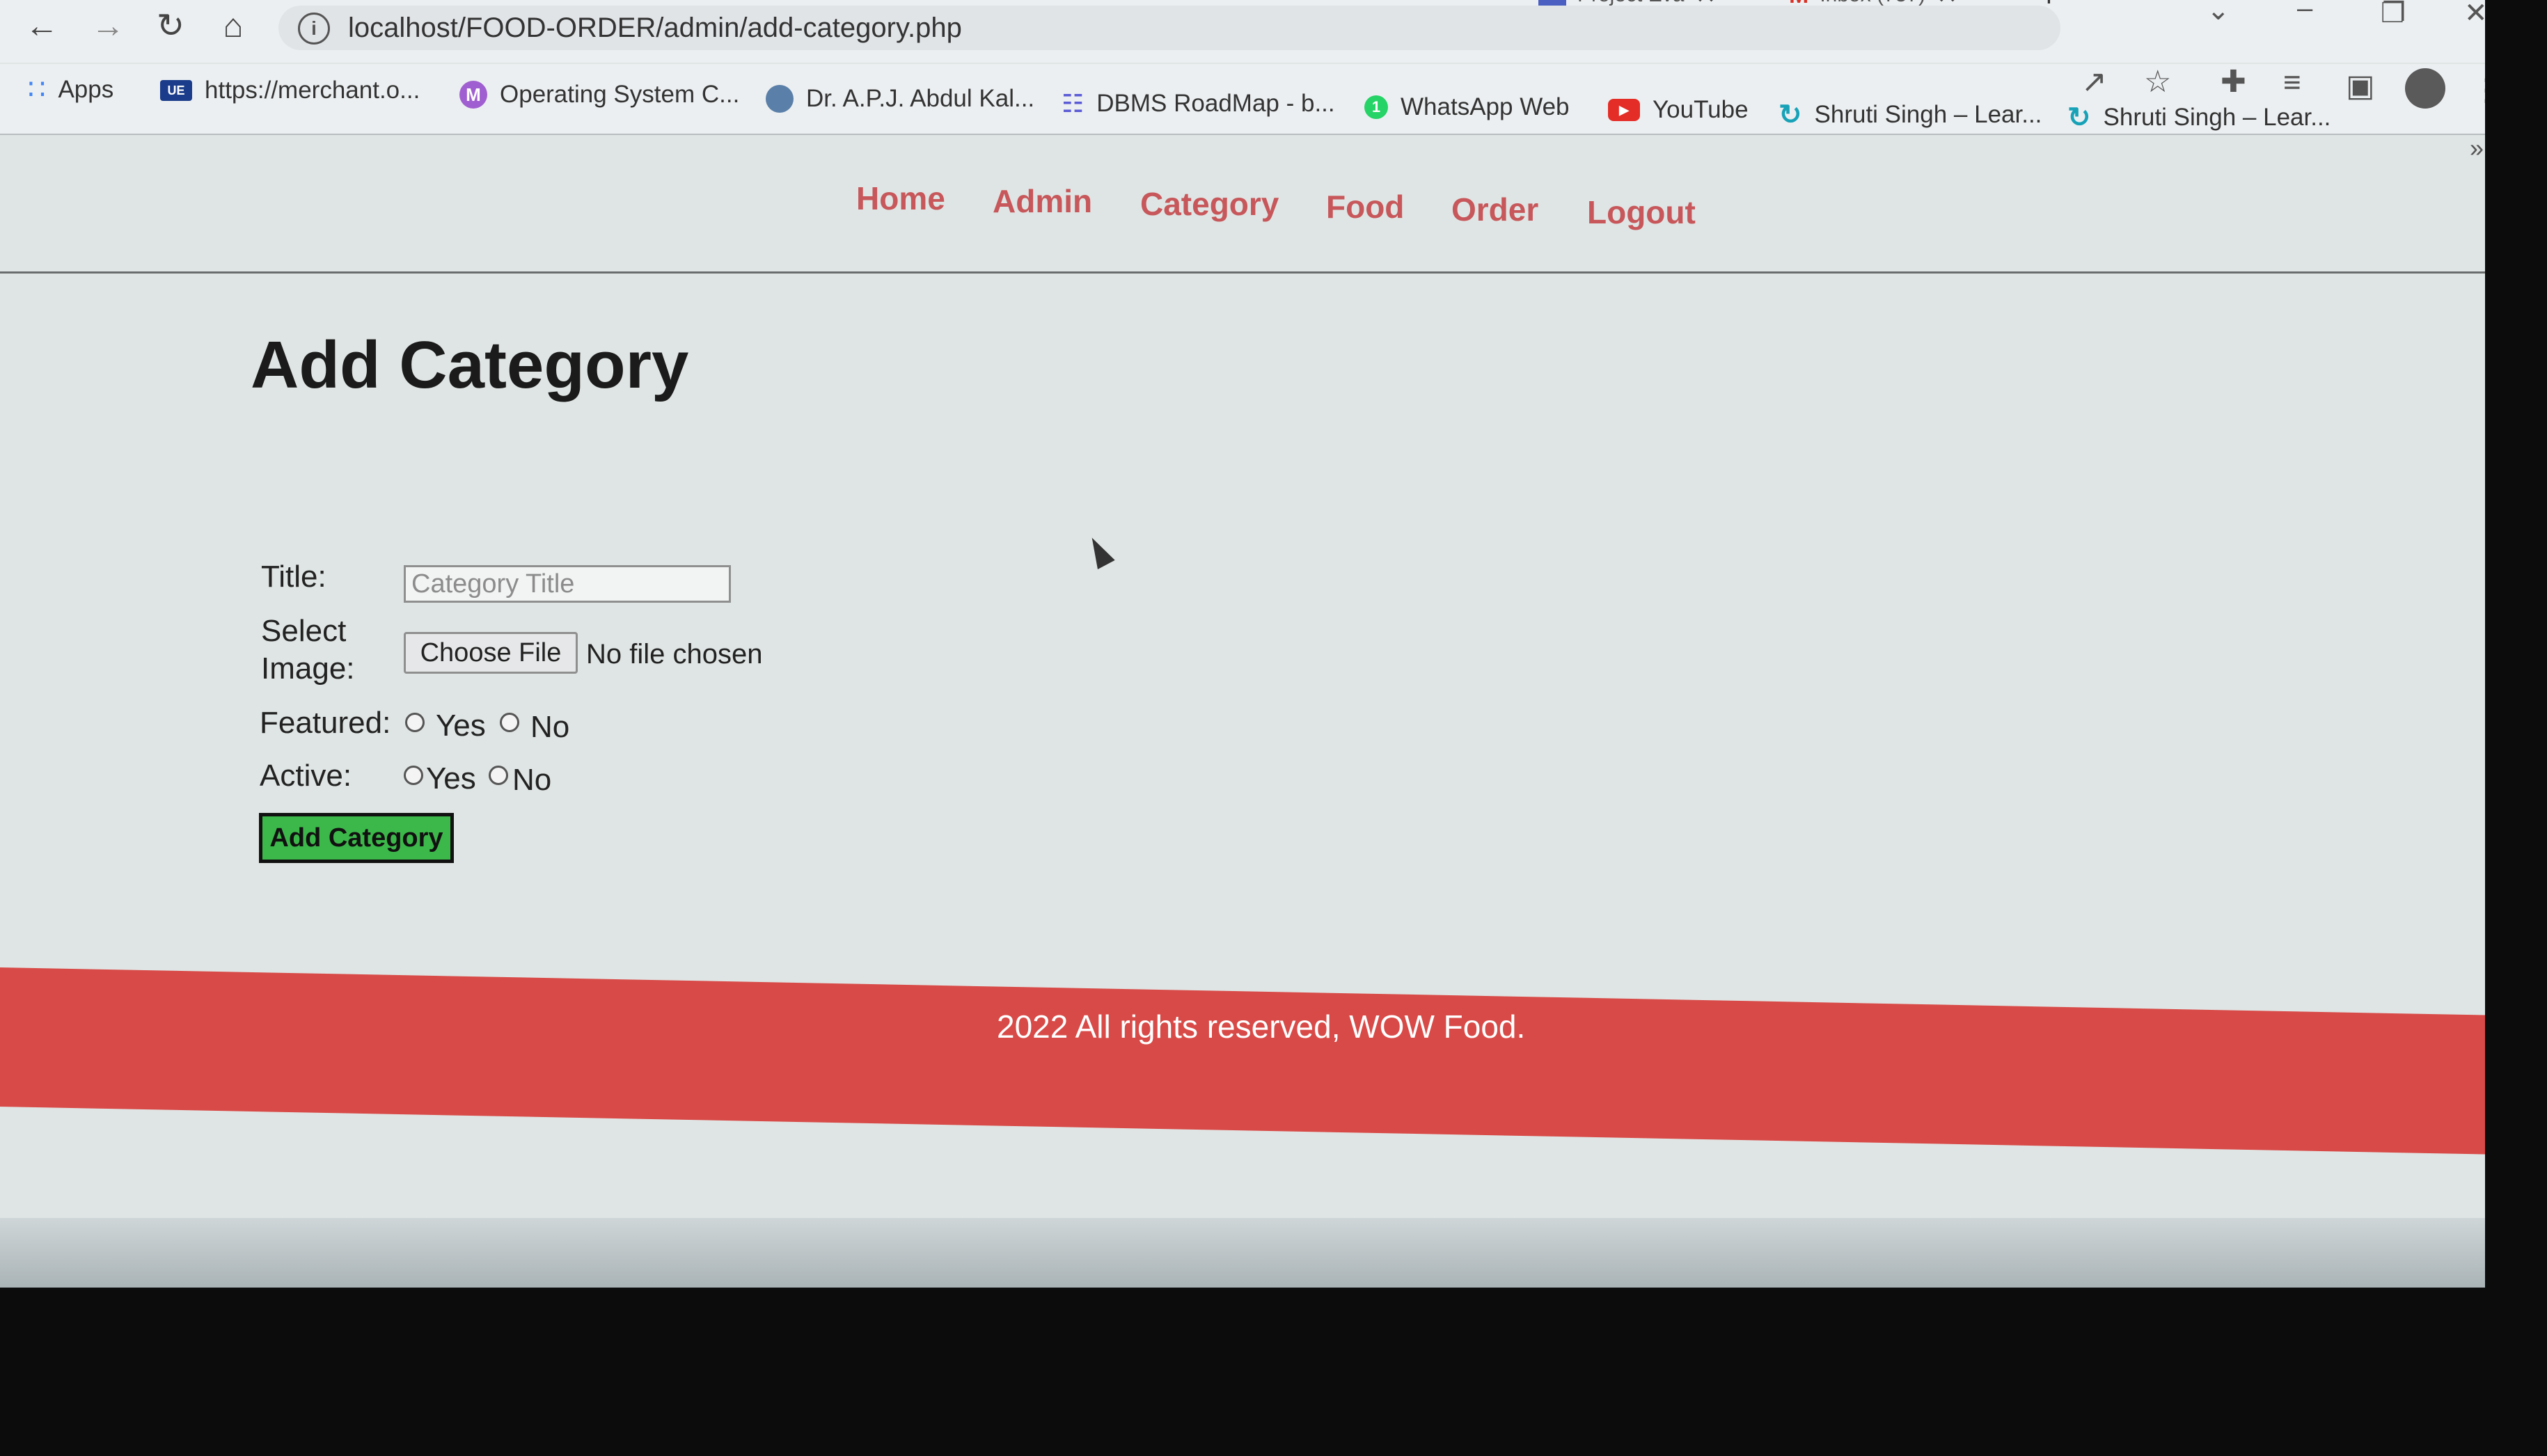 The image size is (2547, 1456). What do you see at coordinates (1242, 1061) in the screenshot?
I see `footer-bar` at bounding box center [1242, 1061].